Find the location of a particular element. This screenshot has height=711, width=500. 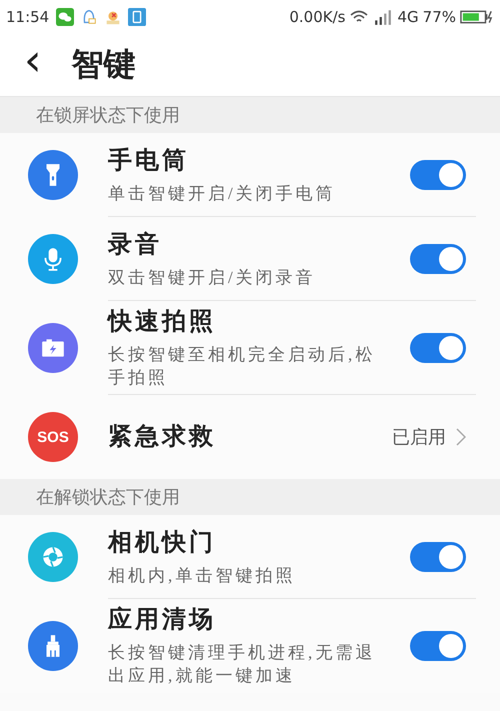

item-title: 应用清场 is located at coordinates (162, 620).